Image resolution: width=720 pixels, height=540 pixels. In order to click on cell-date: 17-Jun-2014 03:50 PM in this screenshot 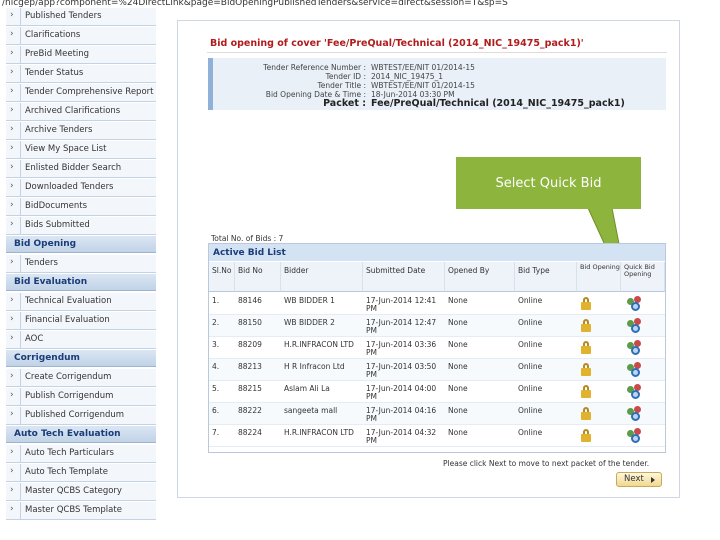, I will do `click(401, 370)`.